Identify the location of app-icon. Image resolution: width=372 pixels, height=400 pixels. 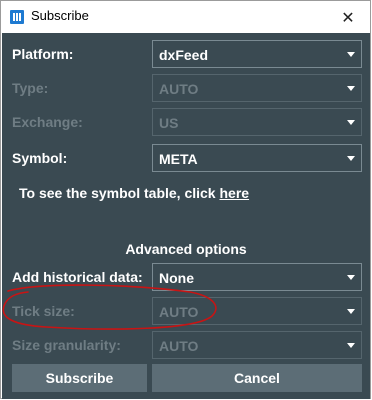
(17, 17).